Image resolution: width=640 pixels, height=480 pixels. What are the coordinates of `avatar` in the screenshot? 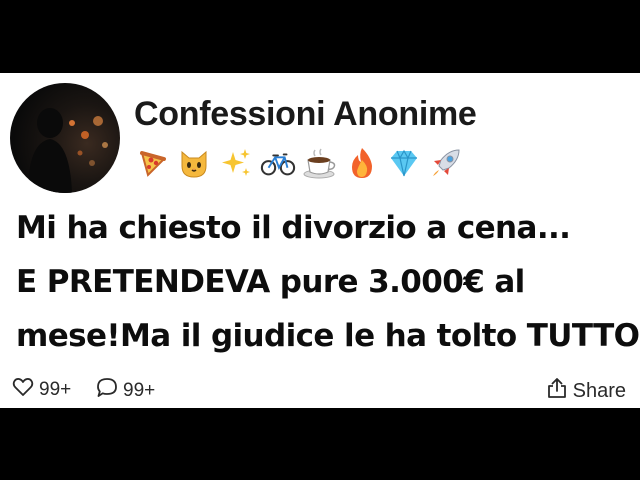 It's located at (65, 138).